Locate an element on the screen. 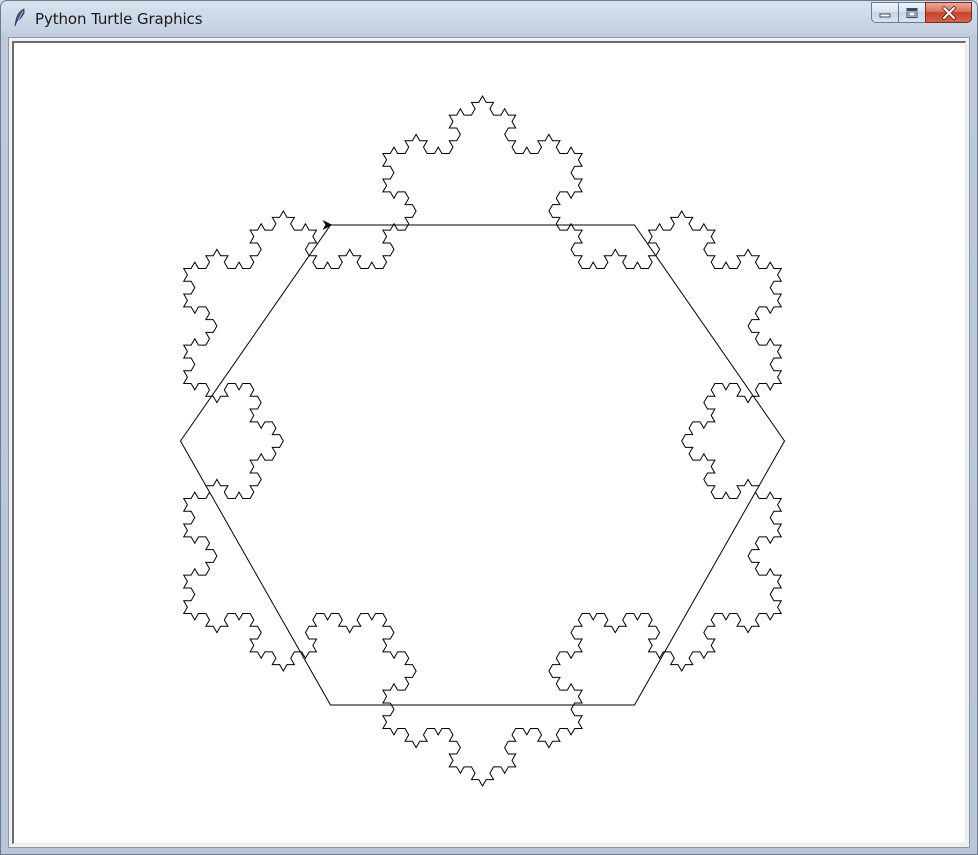 The height and width of the screenshot is (855, 978). close-icon is located at coordinates (948, 12).